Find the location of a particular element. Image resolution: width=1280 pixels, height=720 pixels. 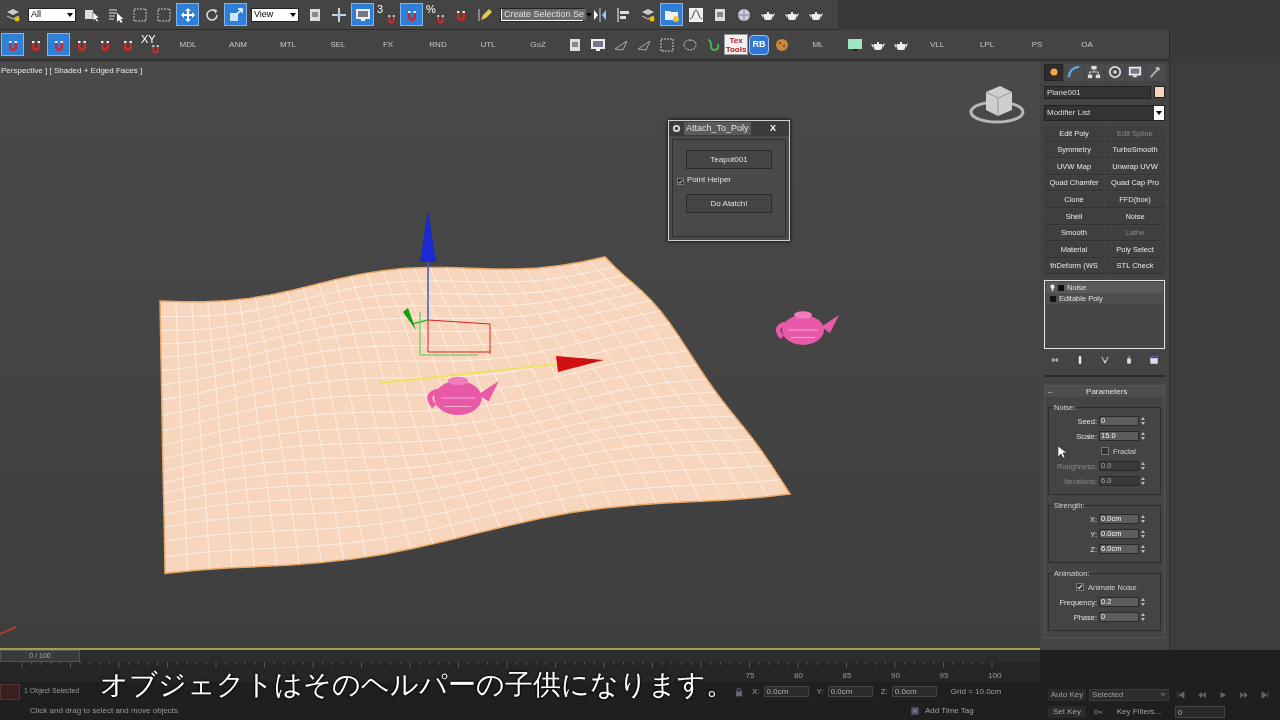

scale-icon is located at coordinates (235, 14).